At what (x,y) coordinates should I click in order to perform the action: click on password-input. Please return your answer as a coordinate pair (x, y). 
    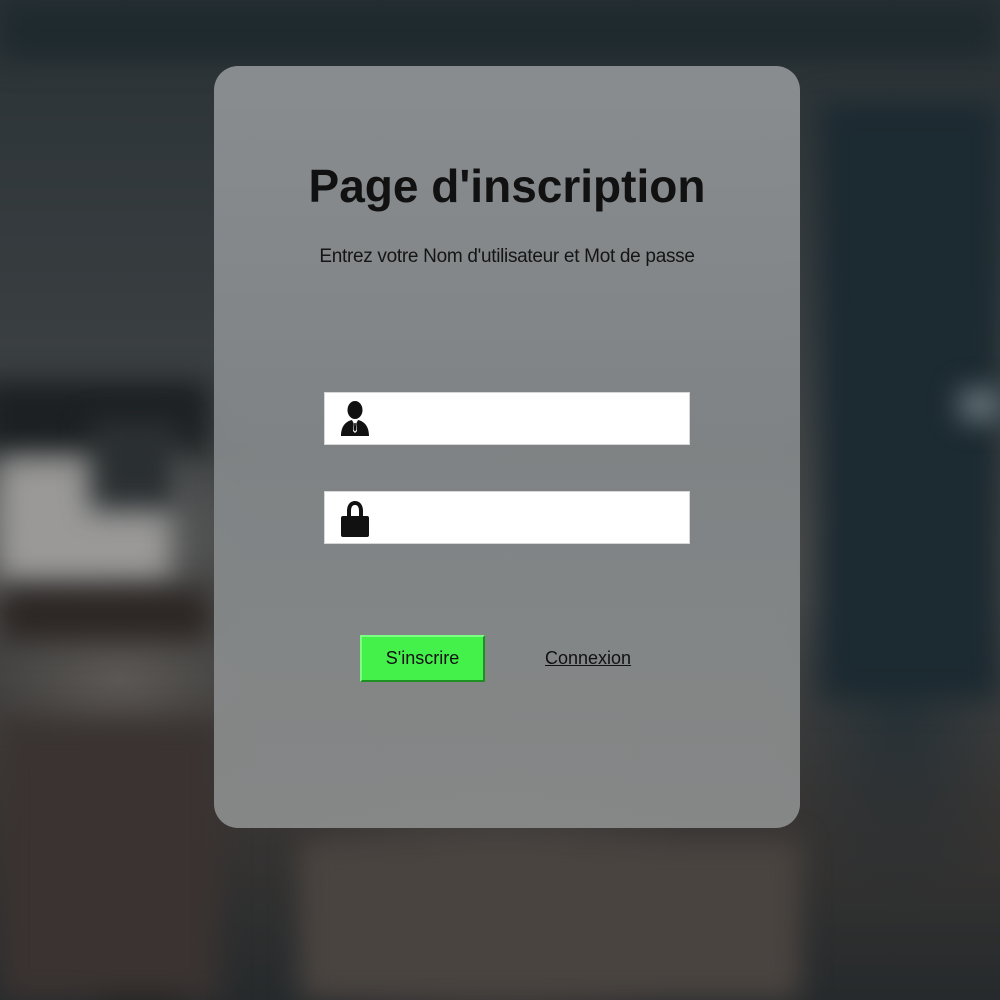
    Looking at the image, I should click on (533, 518).